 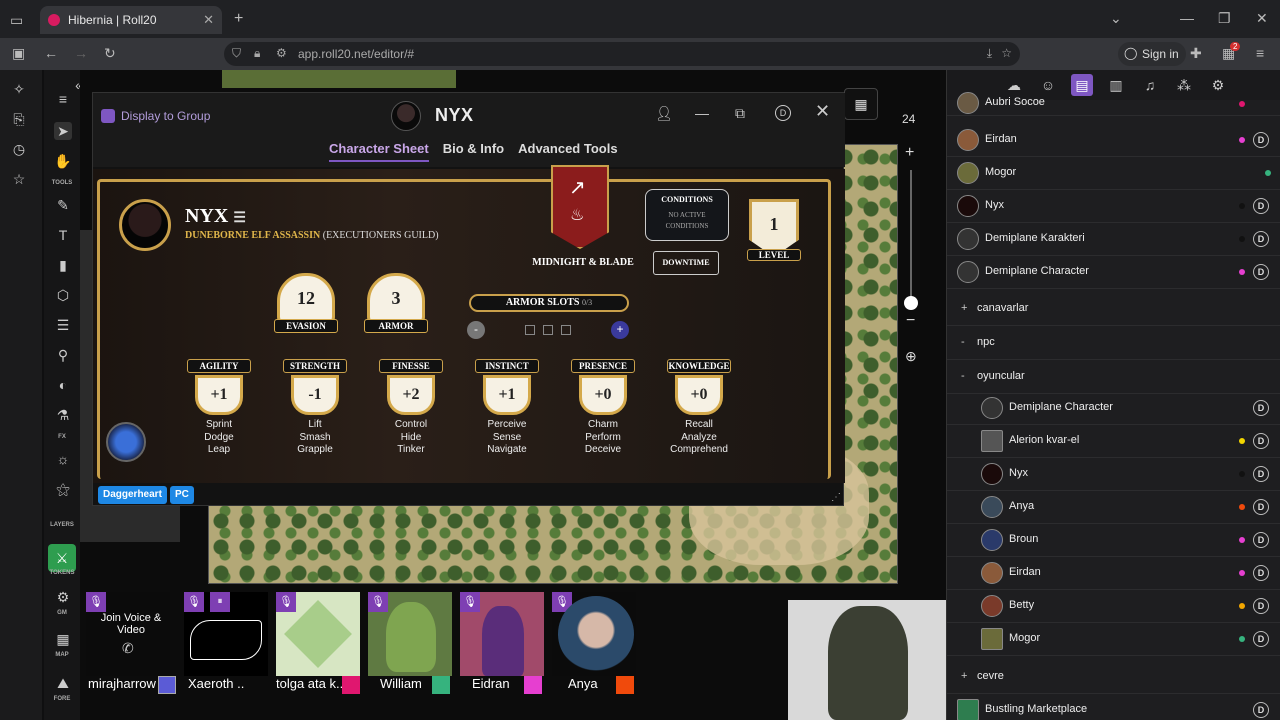 What do you see at coordinates (238, 19) in the screenshot?
I see `new-tab-icon: +` at bounding box center [238, 19].